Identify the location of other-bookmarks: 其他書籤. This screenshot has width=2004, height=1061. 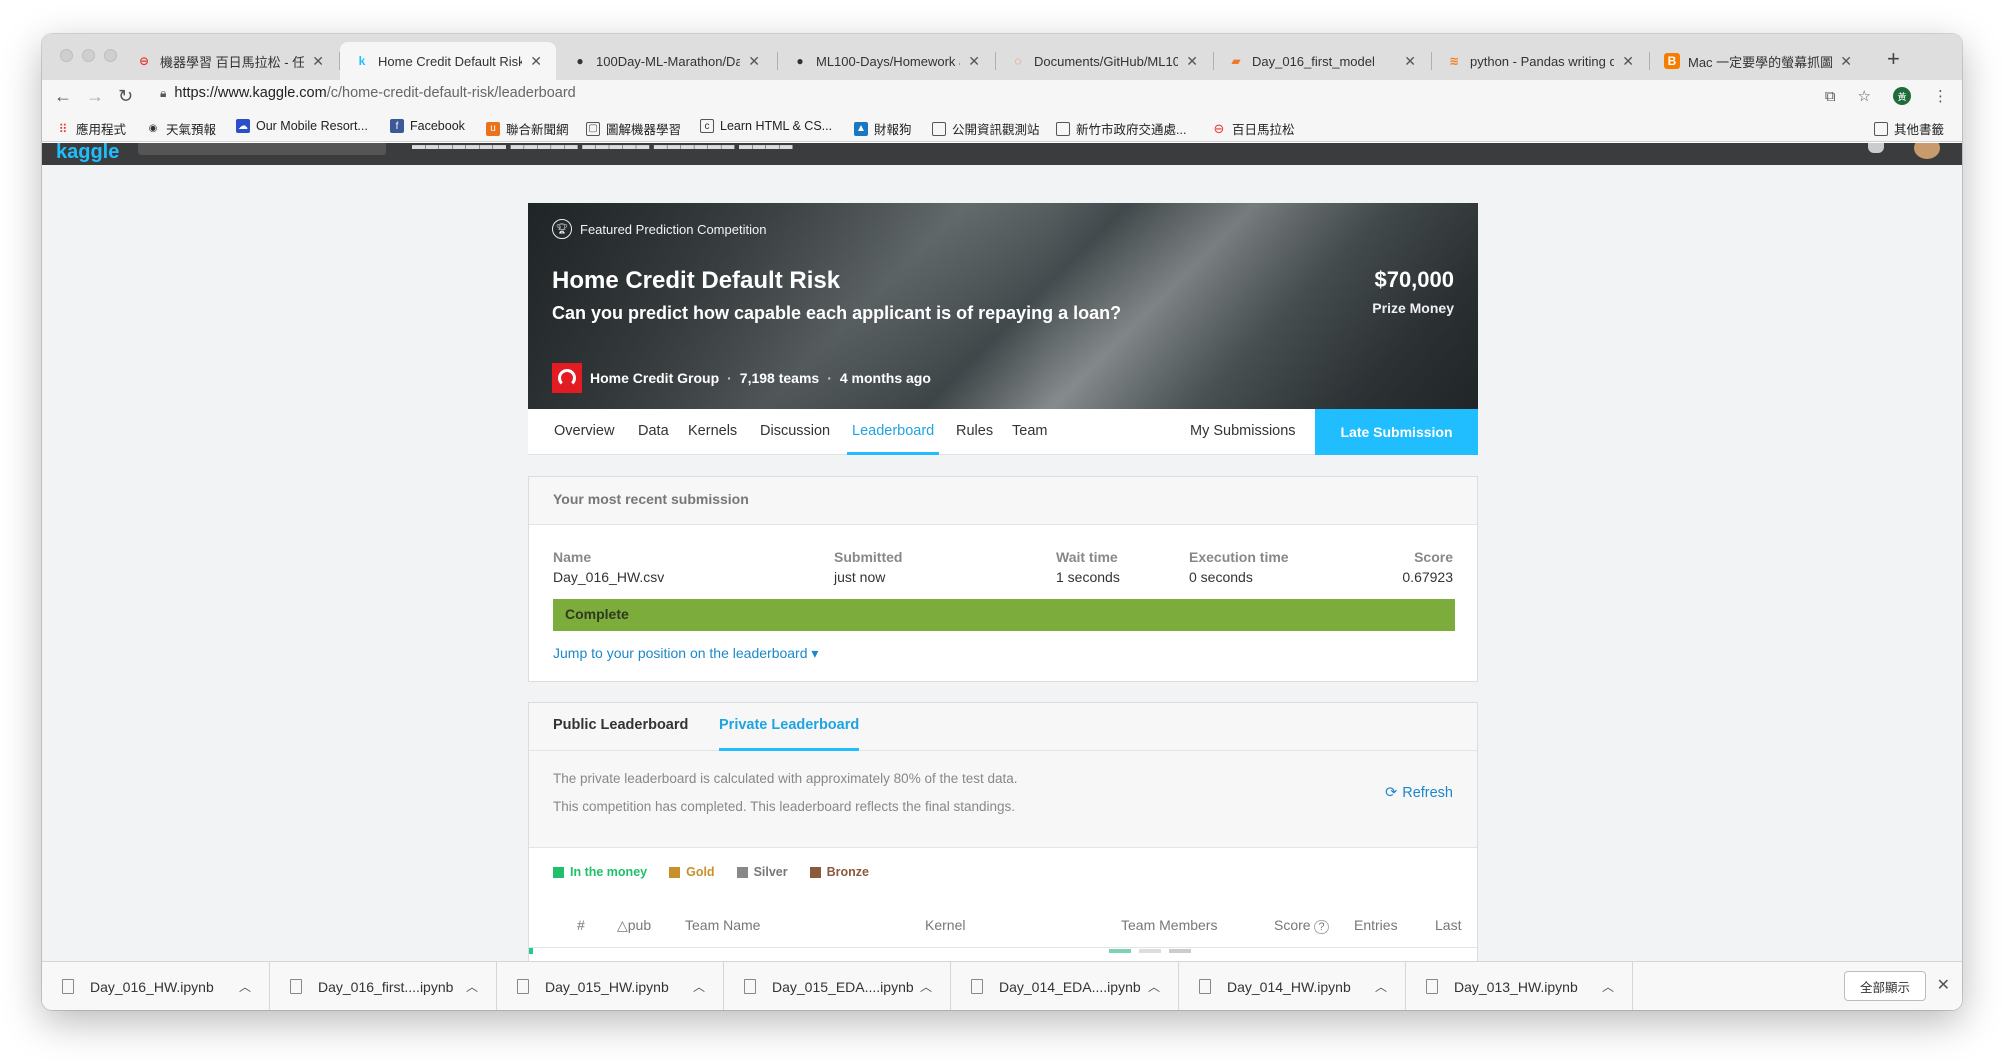
(1909, 128).